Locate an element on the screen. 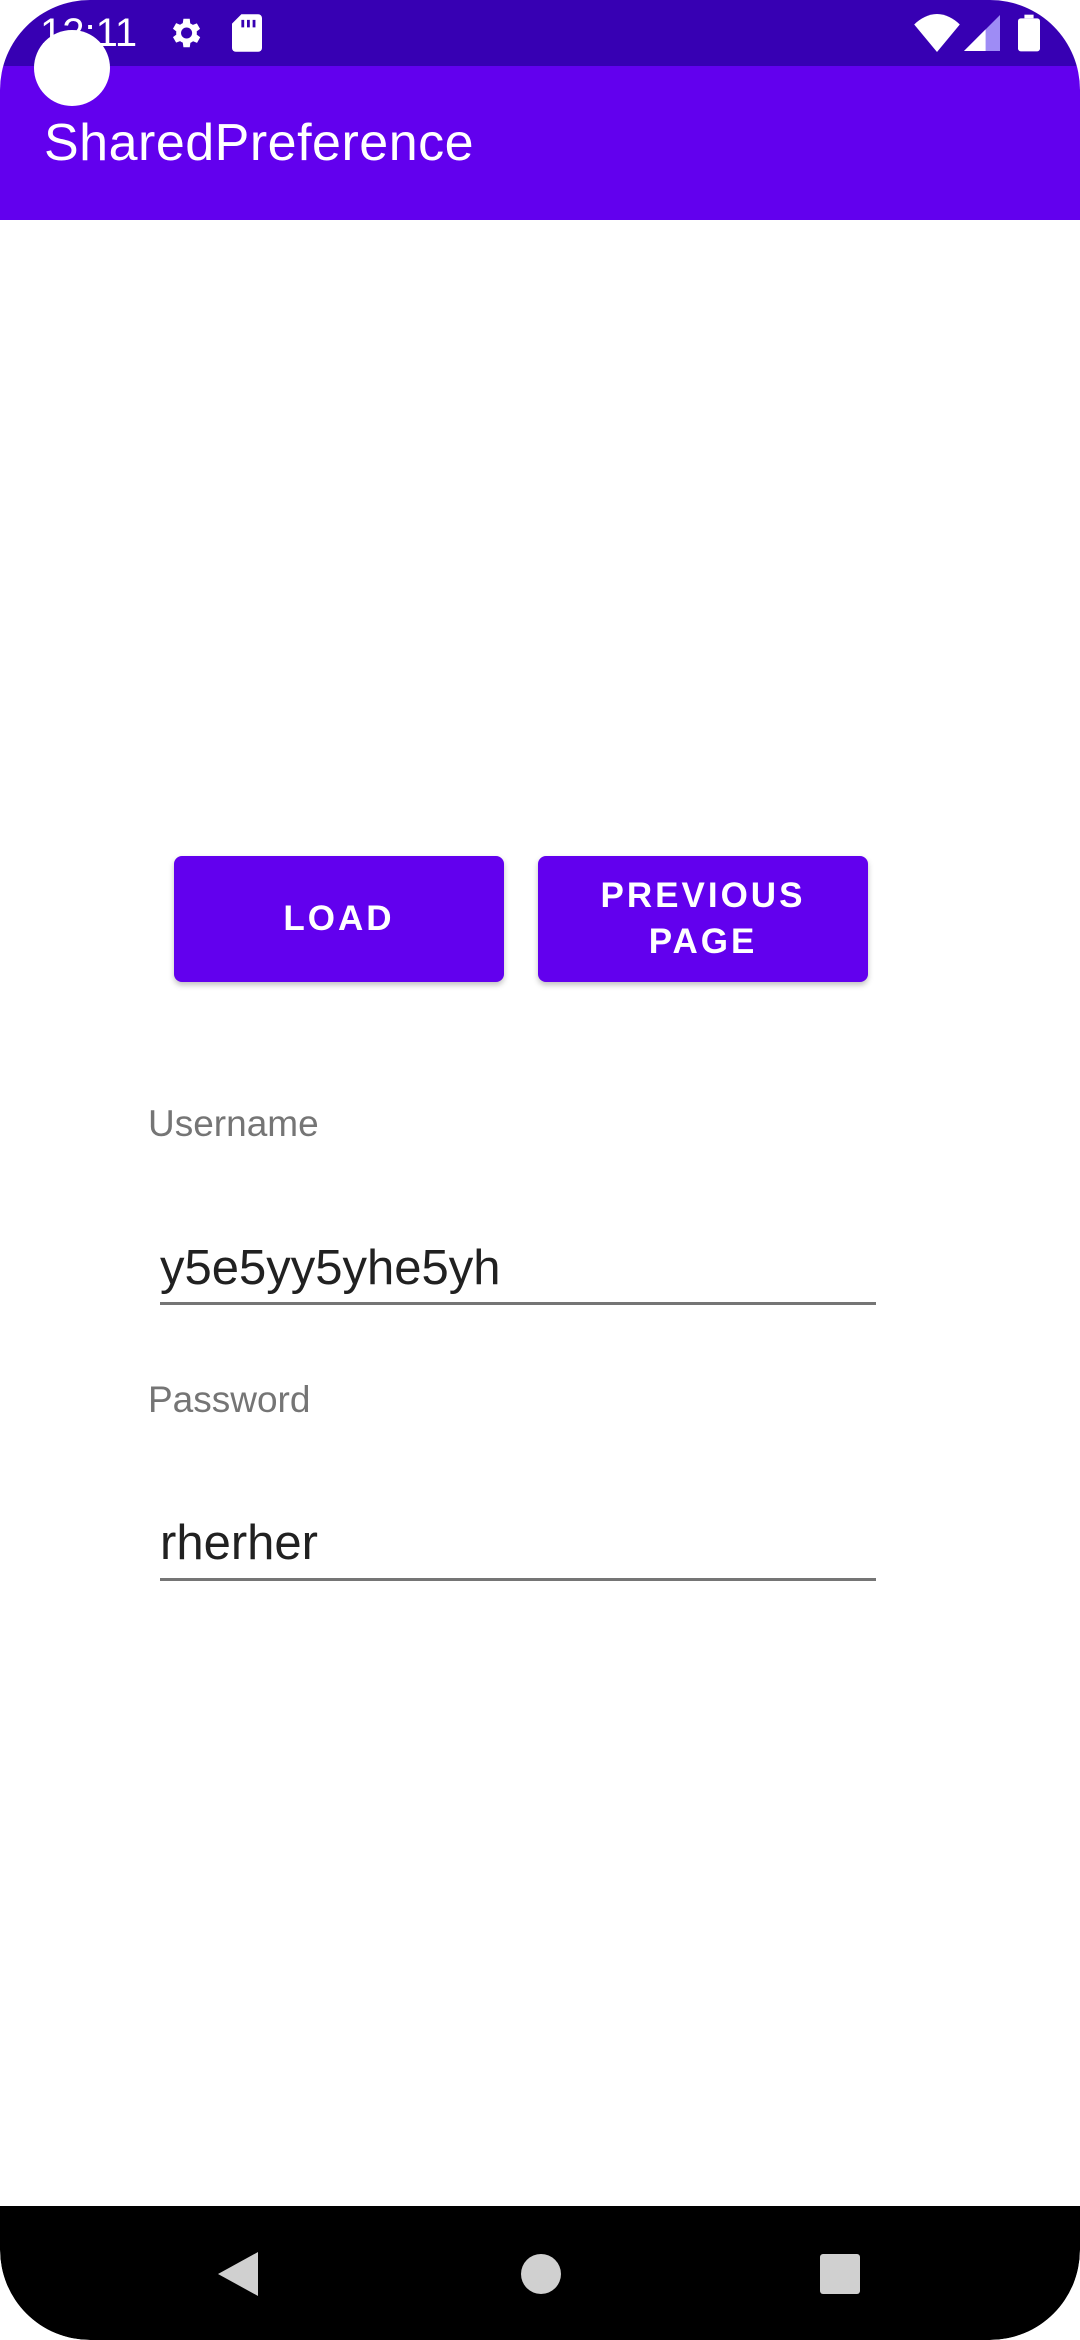 This screenshot has height=2340, width=1080. back-icon is located at coordinates (238, 2274).